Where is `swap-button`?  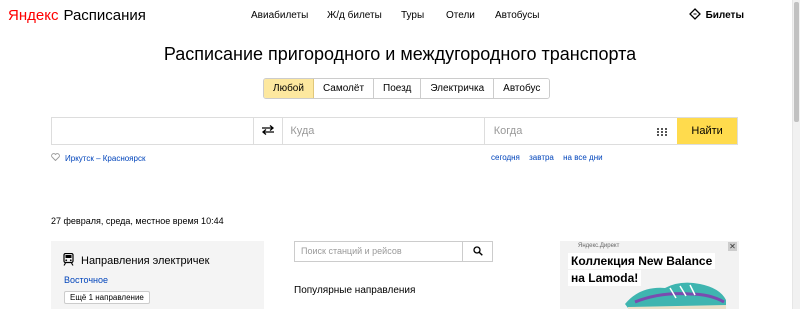
swap-button is located at coordinates (269, 131).